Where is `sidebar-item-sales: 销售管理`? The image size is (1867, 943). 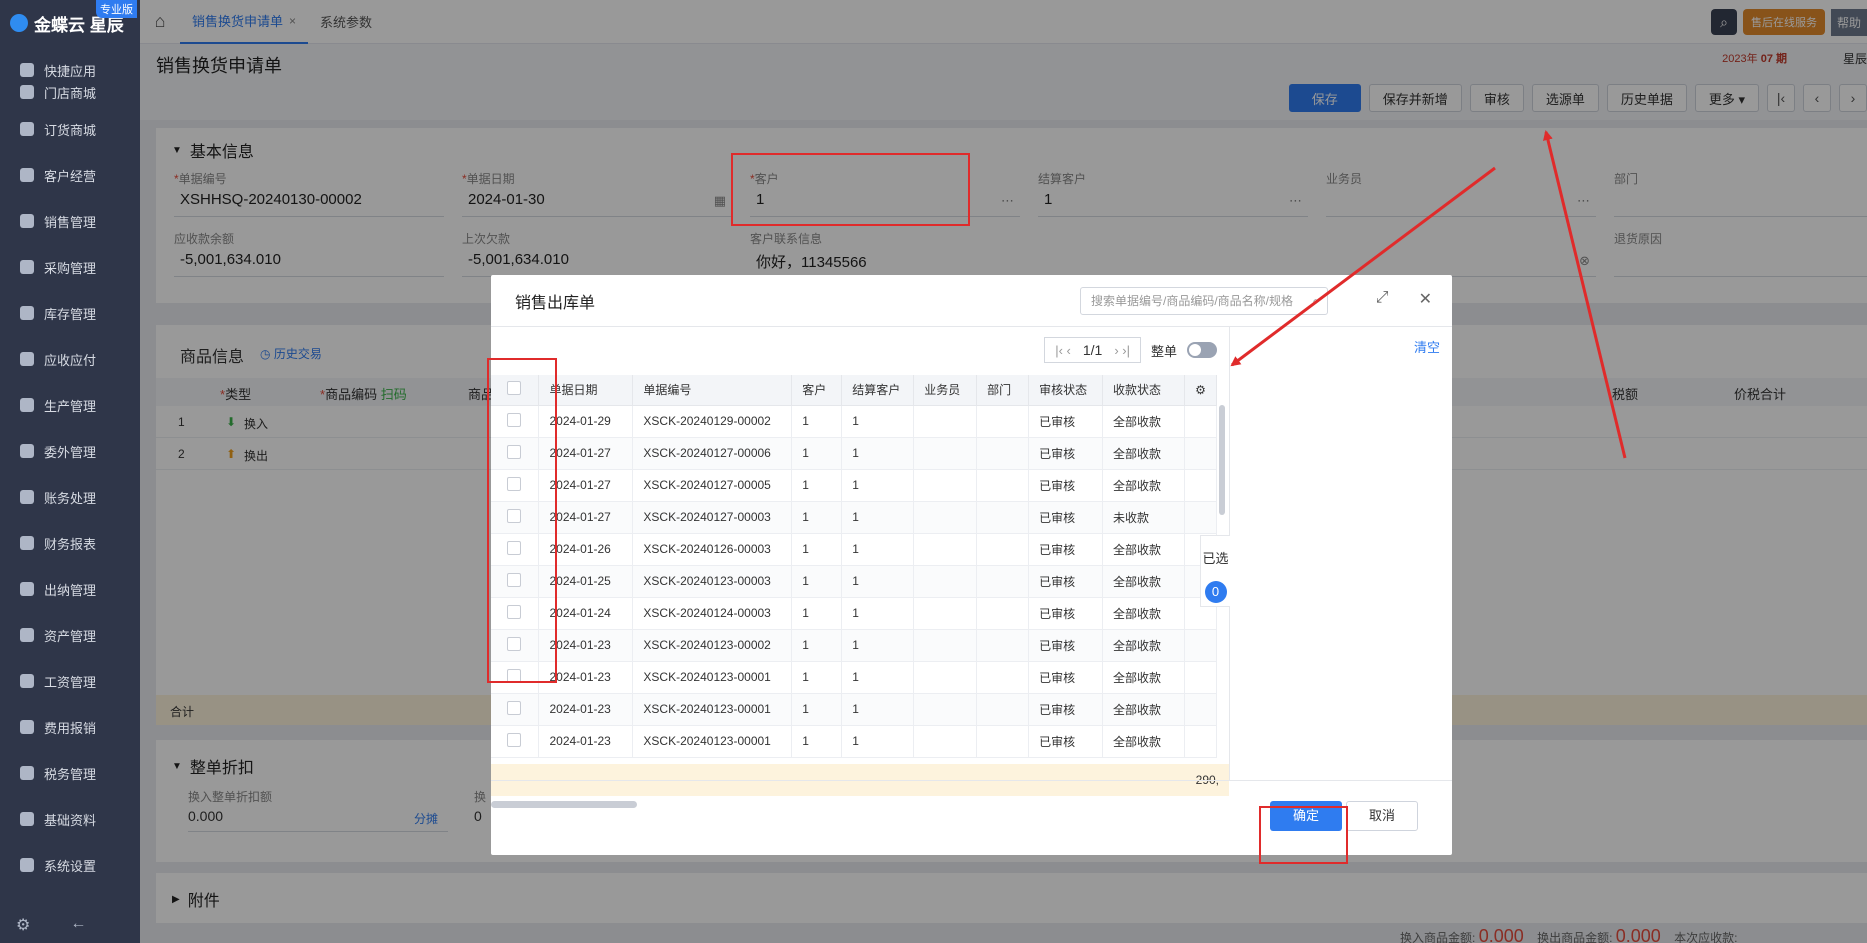 sidebar-item-sales: 销售管理 is located at coordinates (70, 221).